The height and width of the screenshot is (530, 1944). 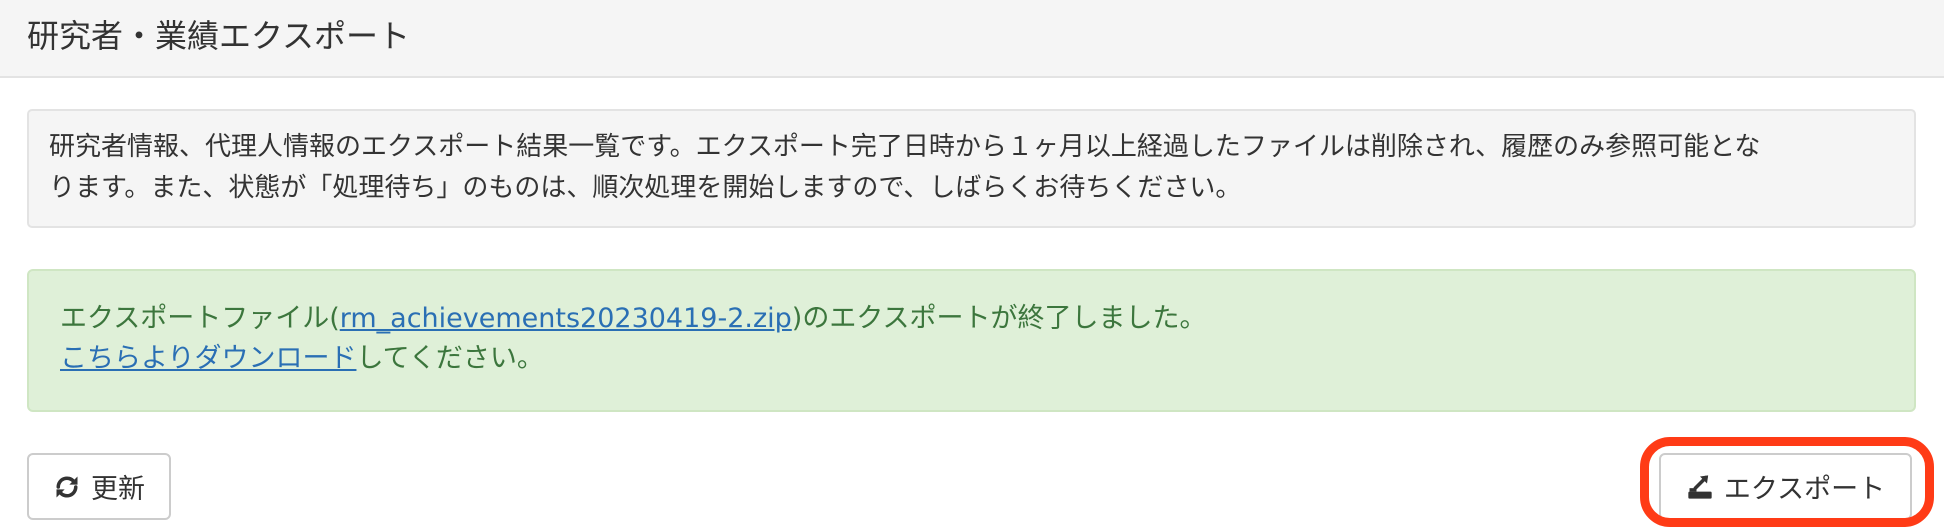 I want to click on export-button: エクスポート, so click(x=1785, y=486).